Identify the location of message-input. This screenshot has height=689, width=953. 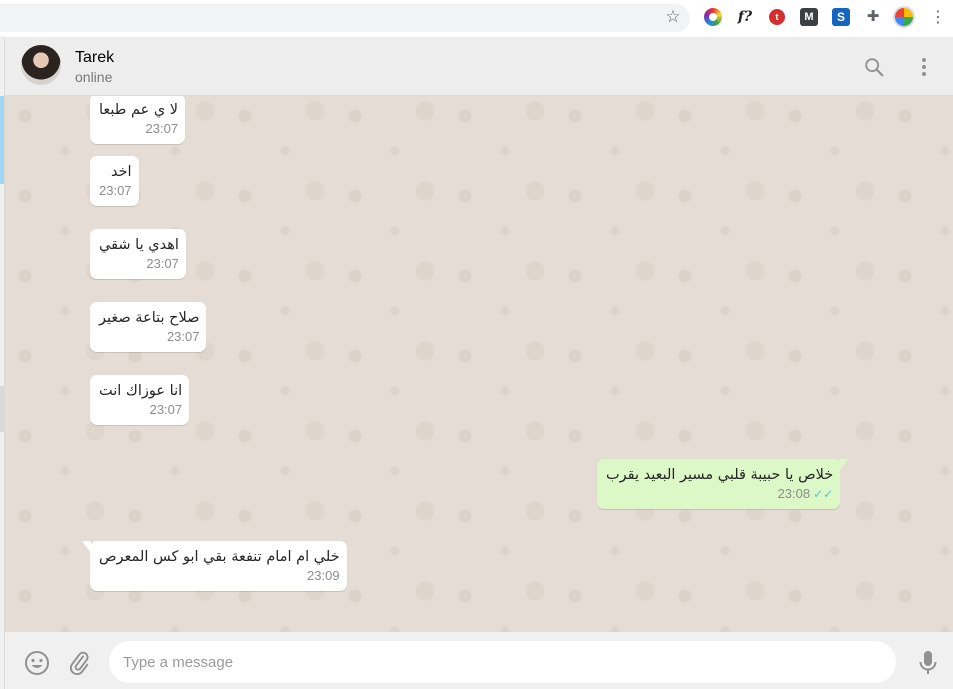
(502, 662).